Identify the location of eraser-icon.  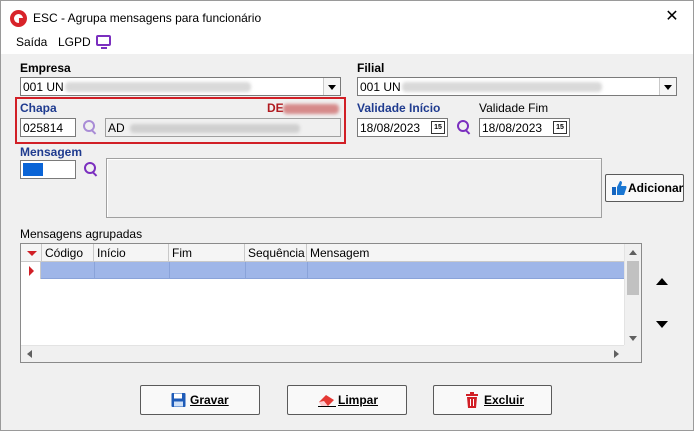
(327, 401).